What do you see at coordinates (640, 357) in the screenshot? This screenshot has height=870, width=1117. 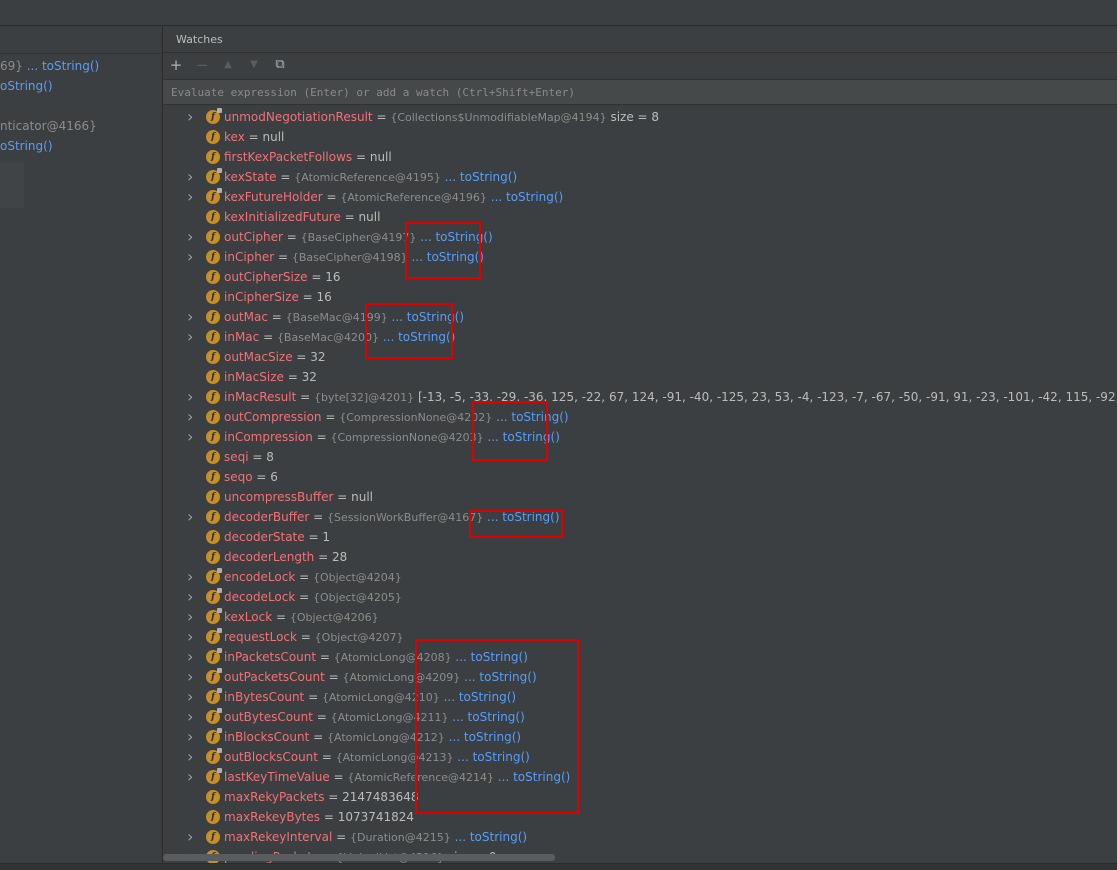 I see `variable-row: f outMacSize = 32` at bounding box center [640, 357].